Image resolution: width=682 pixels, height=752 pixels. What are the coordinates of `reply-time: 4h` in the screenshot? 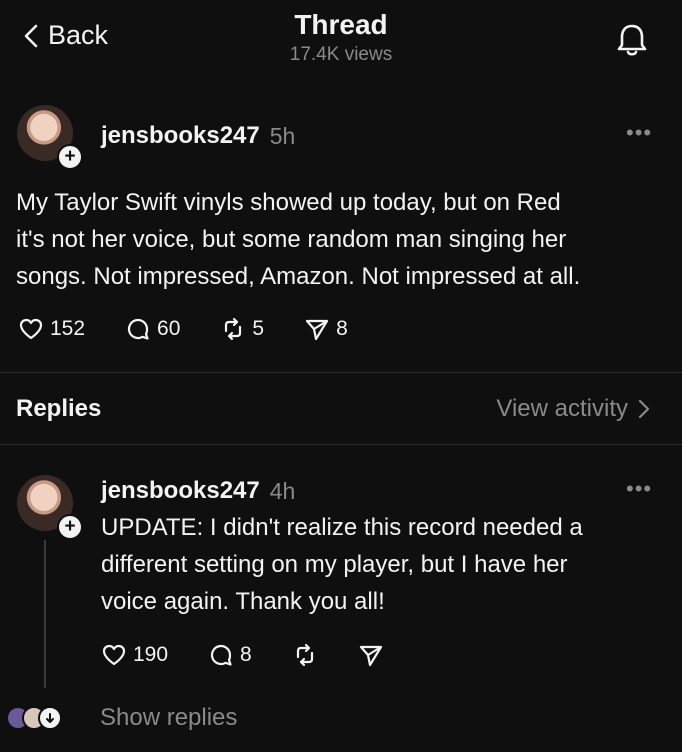 It's located at (282, 490).